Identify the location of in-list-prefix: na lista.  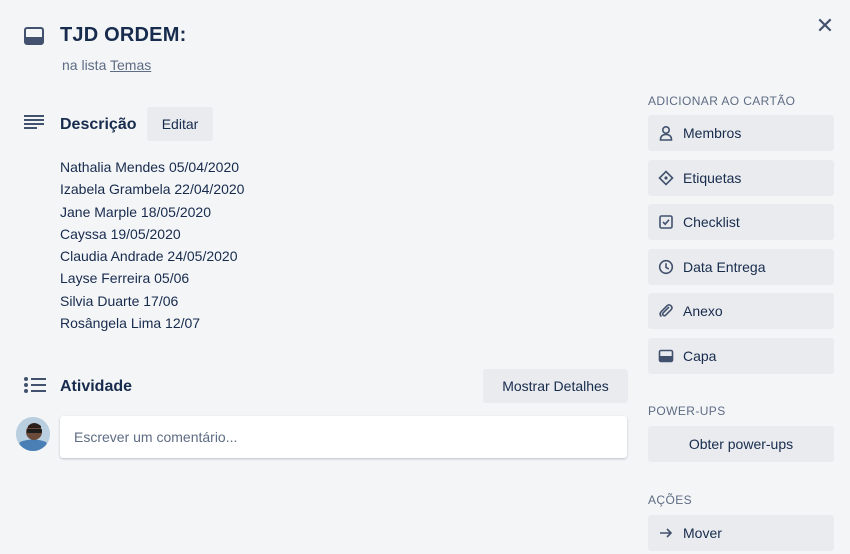
(84, 65).